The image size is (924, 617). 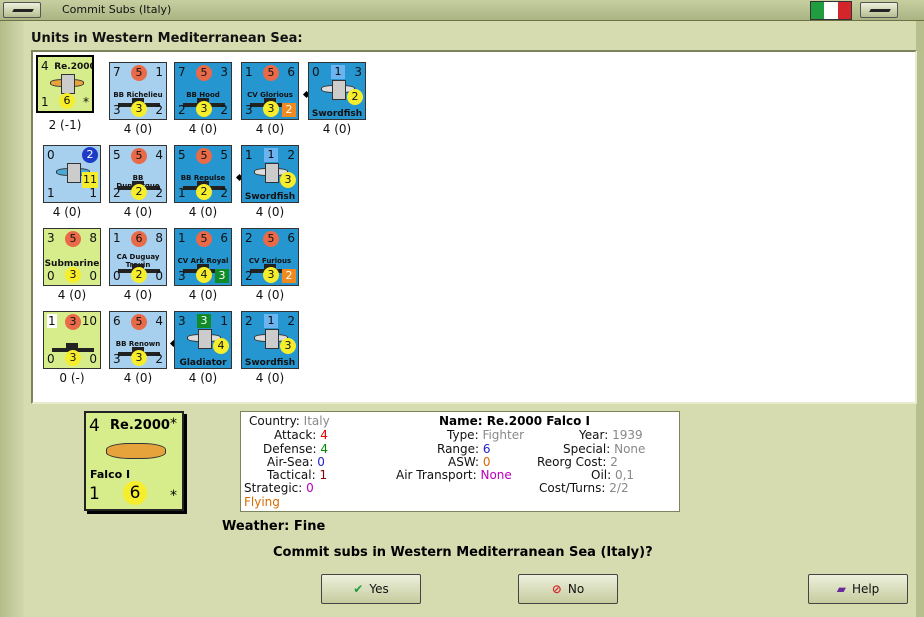 I want to click on italy-flag-icon, so click(x=831, y=10).